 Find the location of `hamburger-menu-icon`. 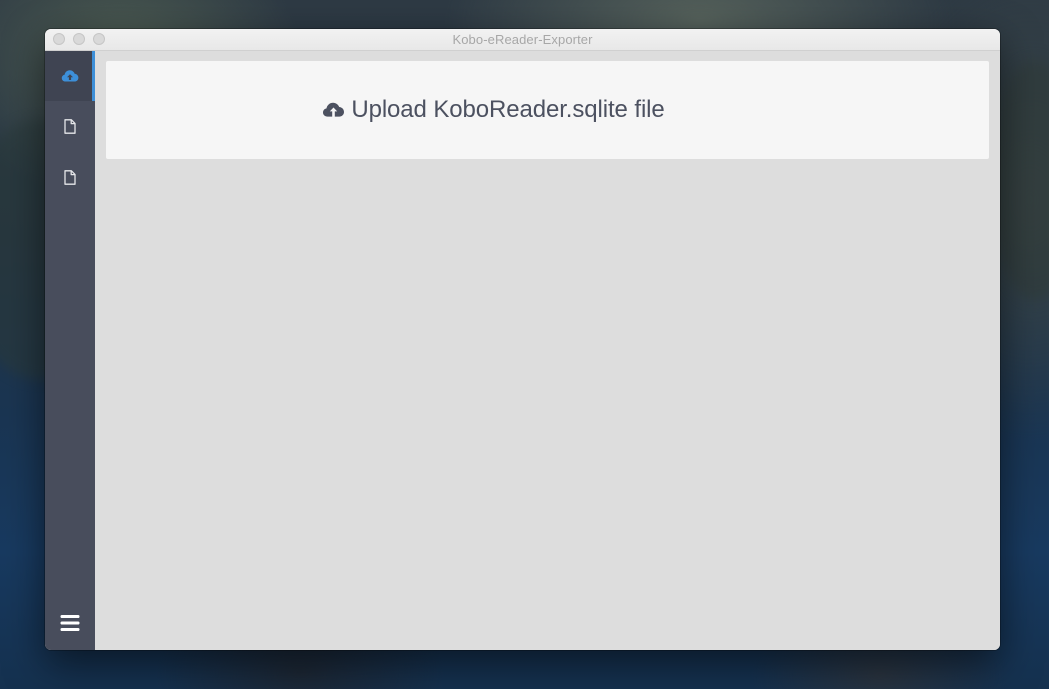

hamburger-menu-icon is located at coordinates (70, 623).